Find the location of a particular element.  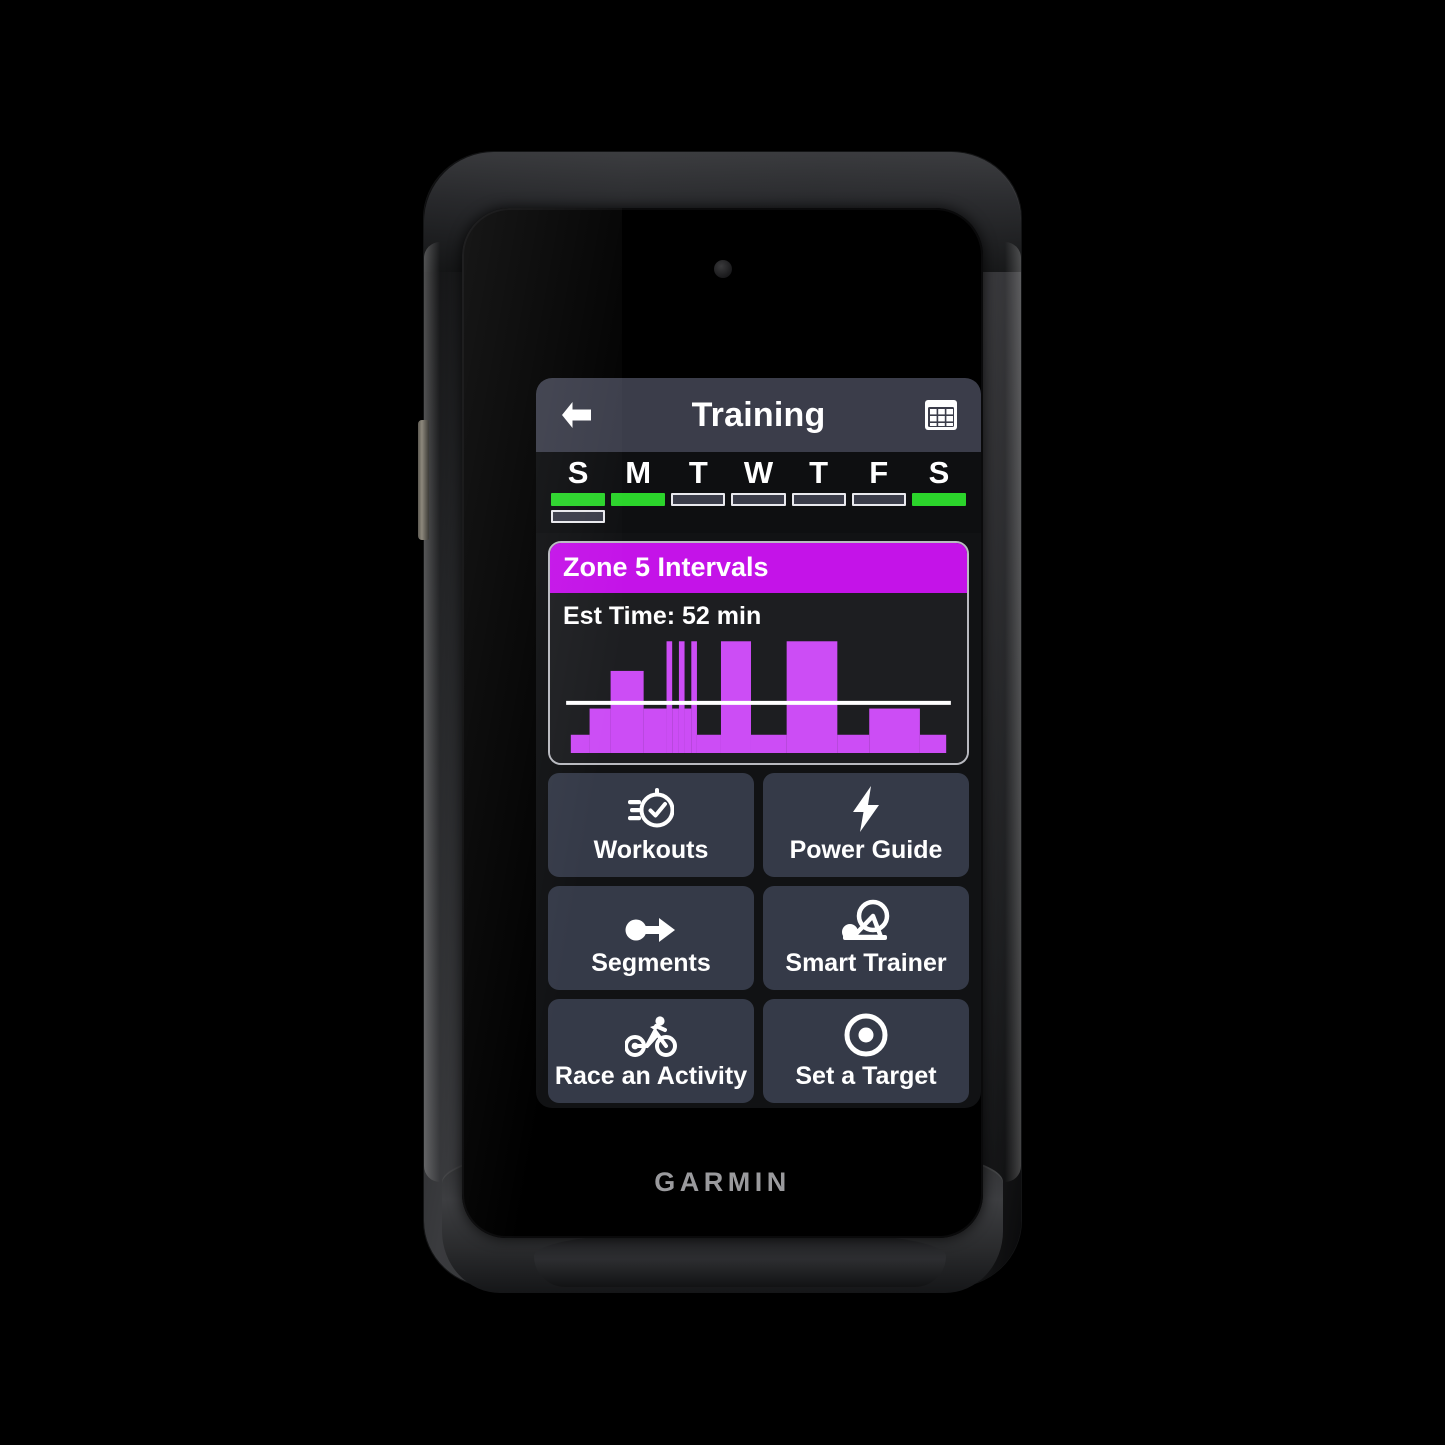

week-day-2: T is located at coordinates (698, 489).